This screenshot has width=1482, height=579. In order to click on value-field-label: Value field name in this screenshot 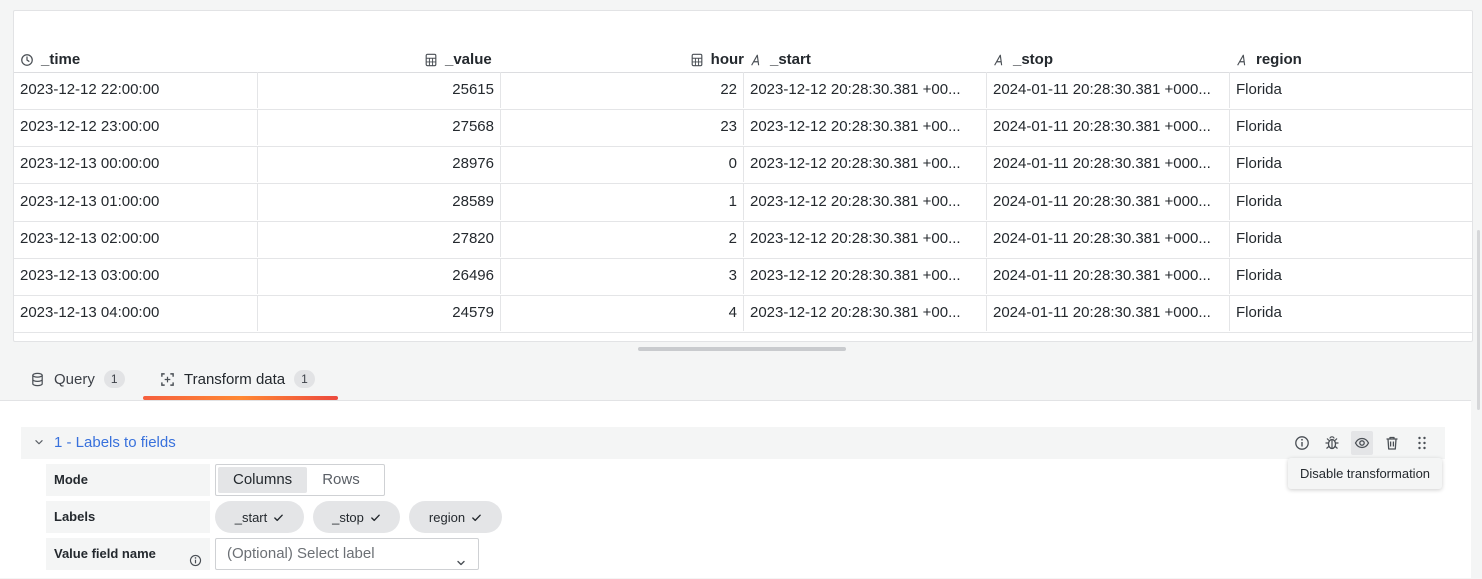, I will do `click(128, 554)`.